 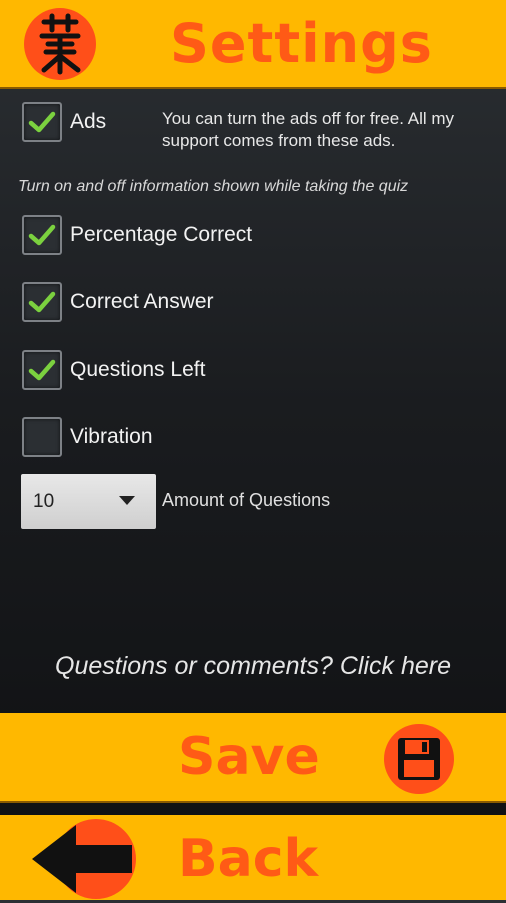 I want to click on back-label: Back, so click(x=248, y=859).